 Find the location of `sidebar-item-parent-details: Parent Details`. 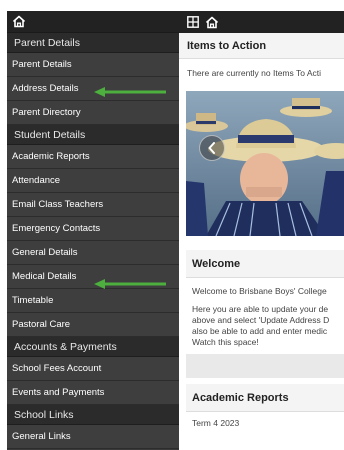

sidebar-item-parent-details: Parent Details is located at coordinates (93, 65).